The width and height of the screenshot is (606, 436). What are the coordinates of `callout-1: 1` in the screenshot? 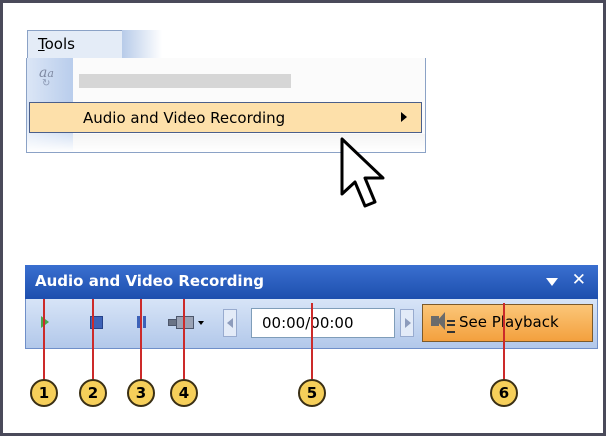 It's located at (44, 393).